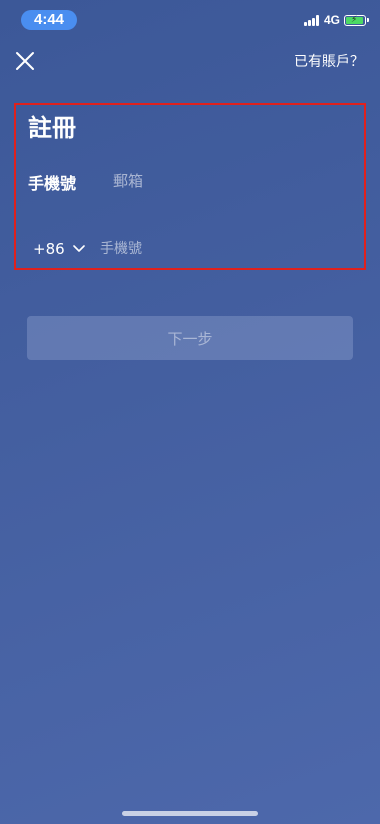 The image size is (380, 824). What do you see at coordinates (78, 248) in the screenshot?
I see `chevron-down-icon` at bounding box center [78, 248].